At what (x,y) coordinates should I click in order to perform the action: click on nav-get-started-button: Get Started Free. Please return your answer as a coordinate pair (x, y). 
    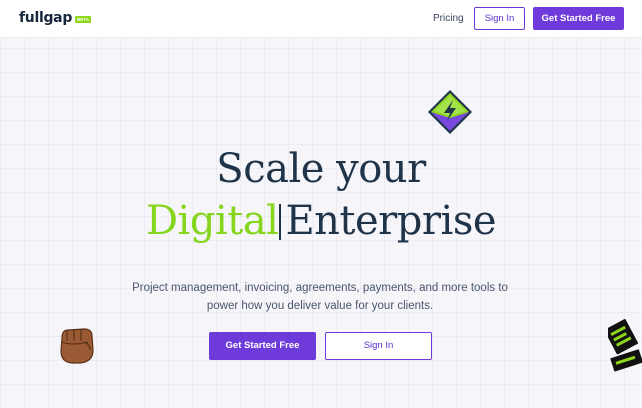
    Looking at the image, I should click on (578, 18).